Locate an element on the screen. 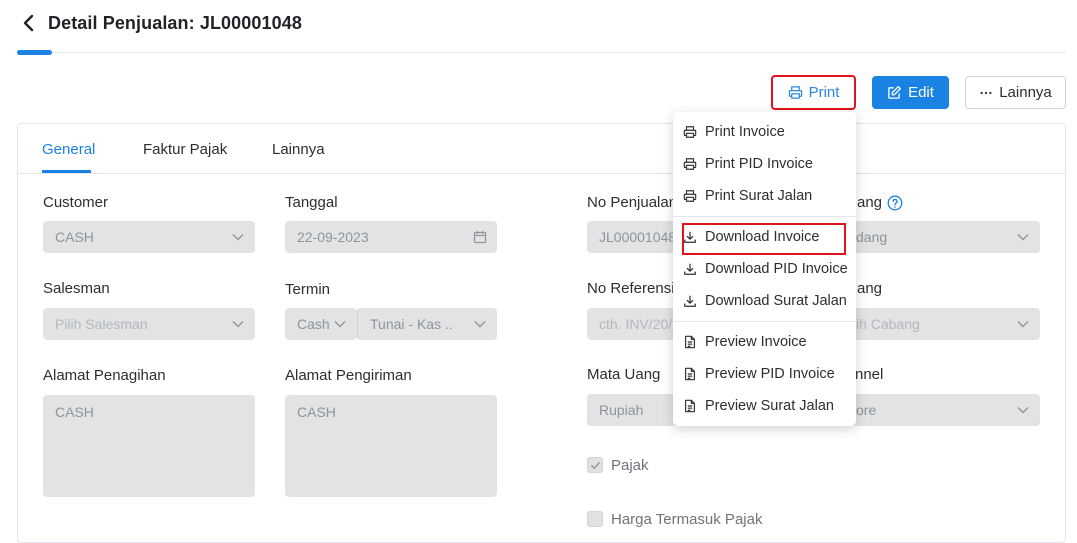 The height and width of the screenshot is (543, 1077). no-referensi-placeholder: cth. INV/20/ is located at coordinates (636, 324).